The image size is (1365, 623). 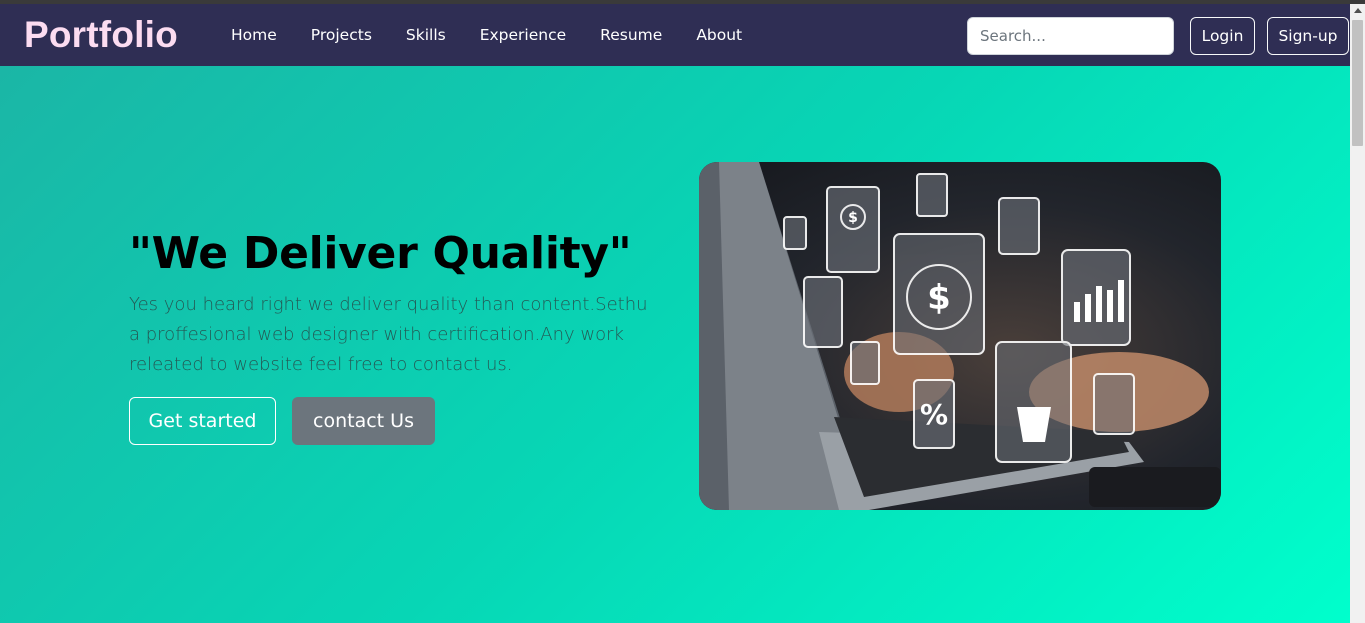 I want to click on nav-link-experience: Experience, so click(x=523, y=35).